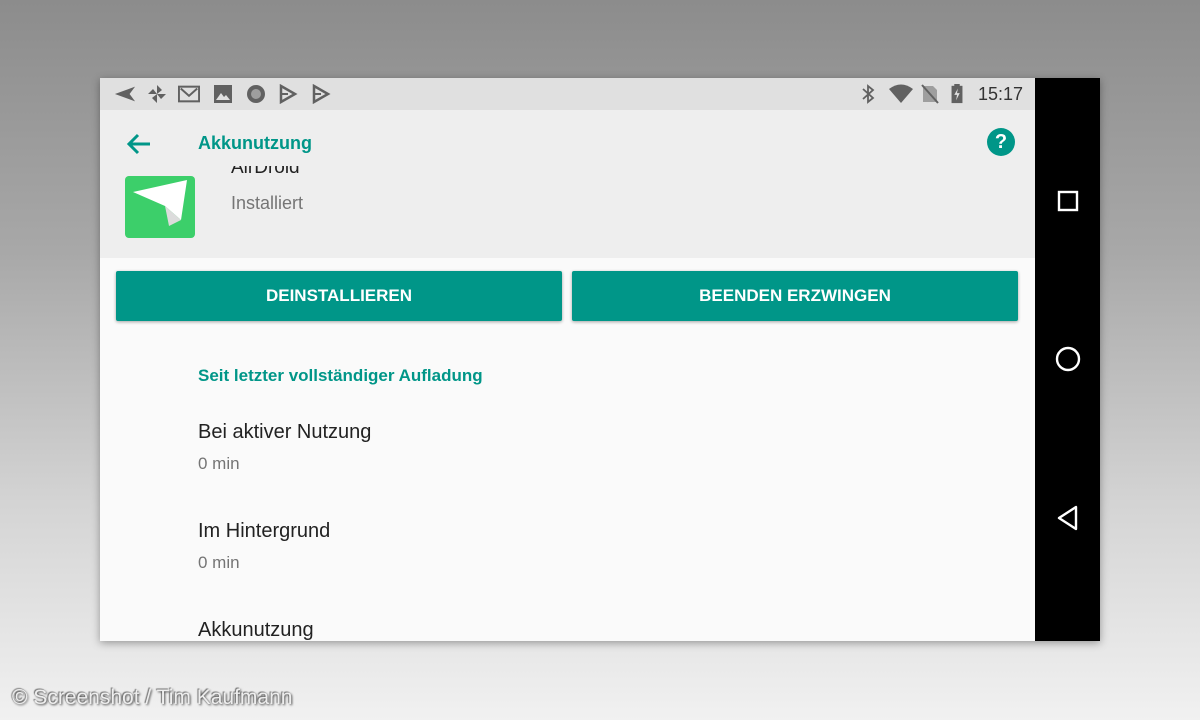  What do you see at coordinates (264, 531) in the screenshot?
I see `usage-item-background-title: Im Hintergrund` at bounding box center [264, 531].